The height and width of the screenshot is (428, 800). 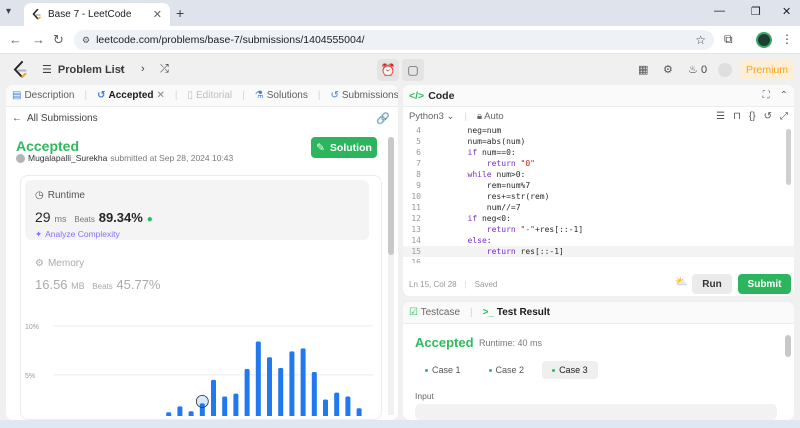 I want to click on case-3-button: Case 3, so click(x=570, y=370).